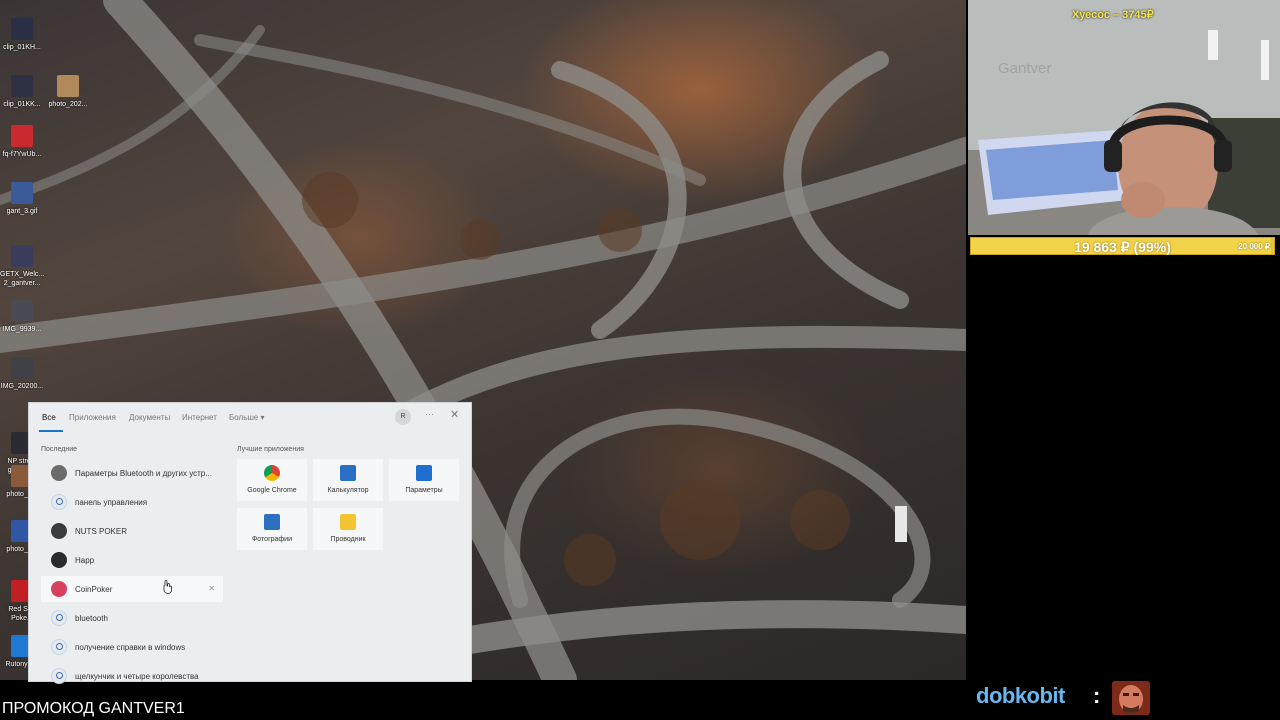  I want to click on recent-item: щелкунчик и четыре королевства, so click(132, 676).